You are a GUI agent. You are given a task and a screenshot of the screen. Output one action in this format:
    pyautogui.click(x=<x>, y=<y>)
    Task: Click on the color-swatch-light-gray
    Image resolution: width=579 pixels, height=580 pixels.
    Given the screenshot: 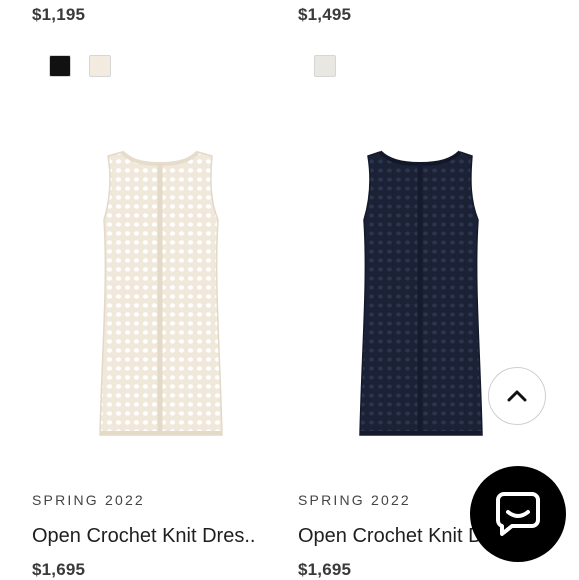 What is the action you would take?
    pyautogui.click(x=325, y=66)
    